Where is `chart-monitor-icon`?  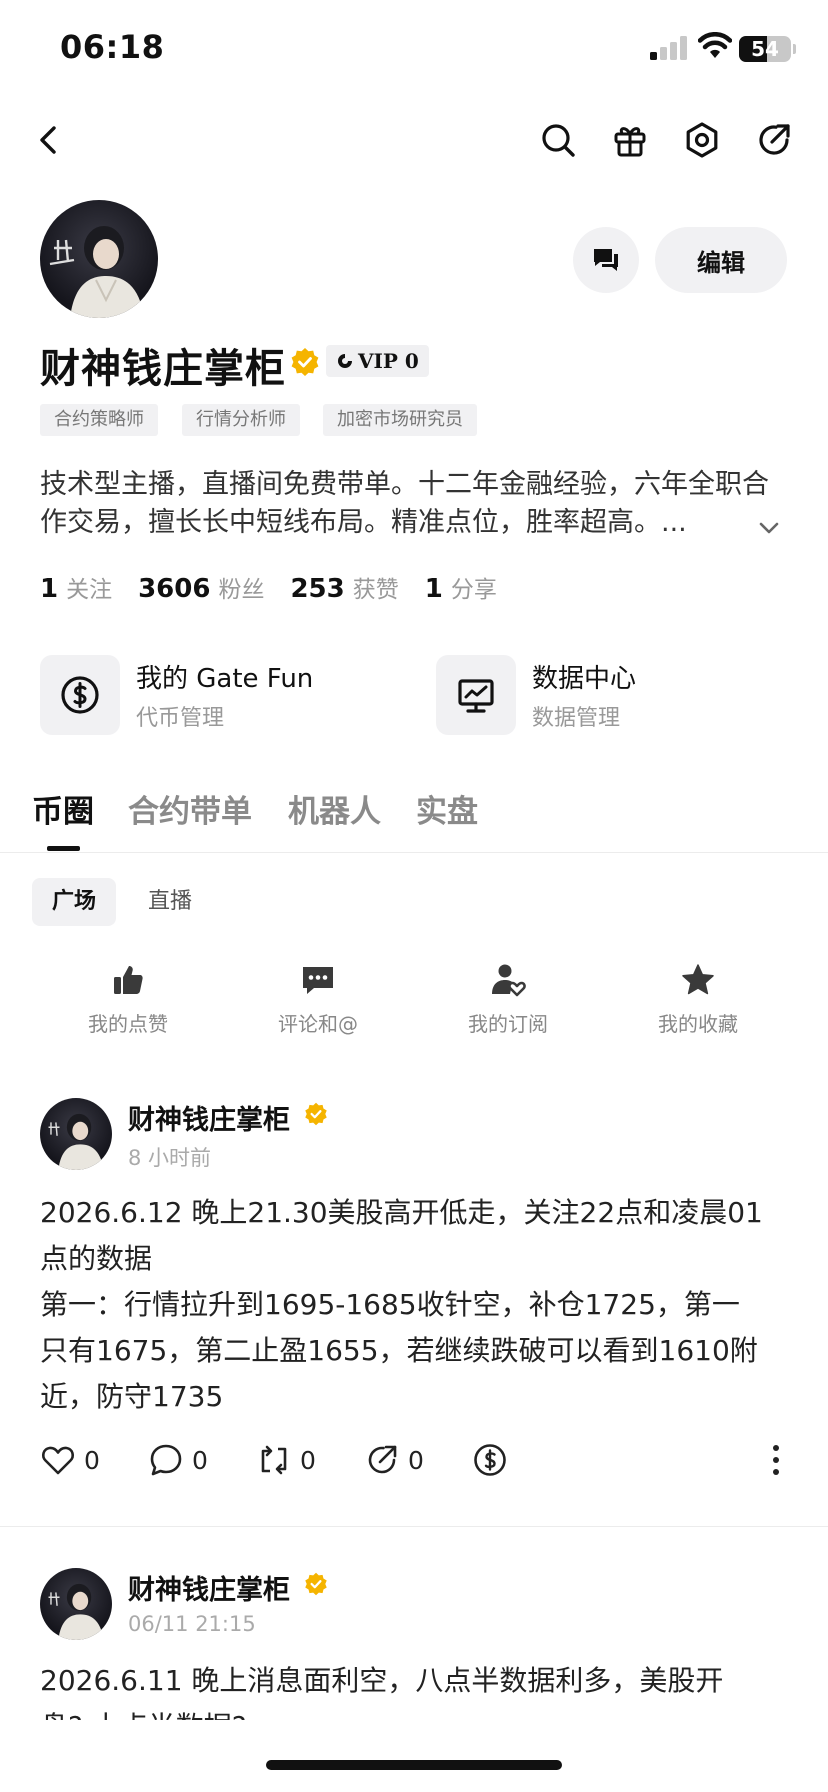 chart-monitor-icon is located at coordinates (476, 696).